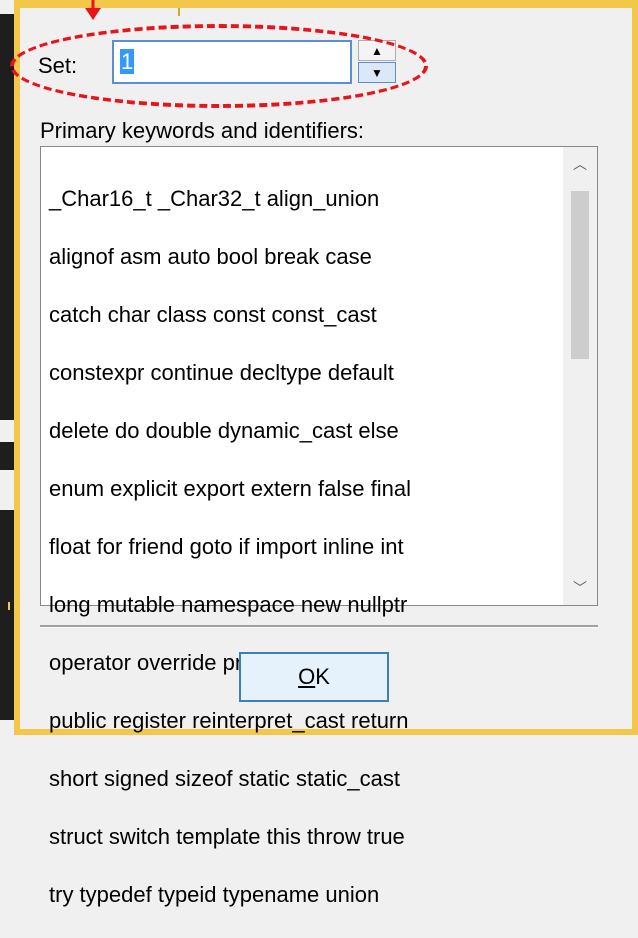  Describe the element at coordinates (580, 275) in the screenshot. I see `scrollbar-thumb` at that location.